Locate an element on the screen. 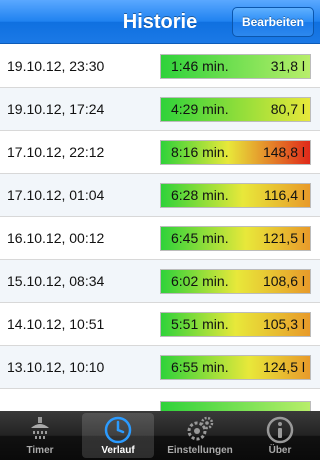  tab-settings: Einstellungen is located at coordinates (200, 435).